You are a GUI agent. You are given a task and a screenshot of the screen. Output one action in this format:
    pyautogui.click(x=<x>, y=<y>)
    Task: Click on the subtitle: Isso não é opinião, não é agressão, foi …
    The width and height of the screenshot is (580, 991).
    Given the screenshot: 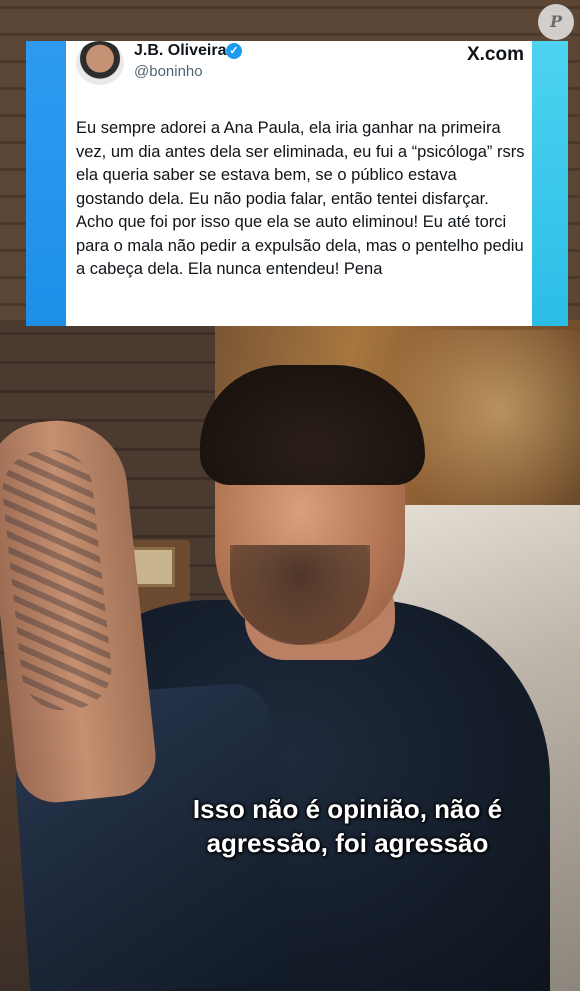 What is the action you would take?
    pyautogui.click(x=347, y=826)
    